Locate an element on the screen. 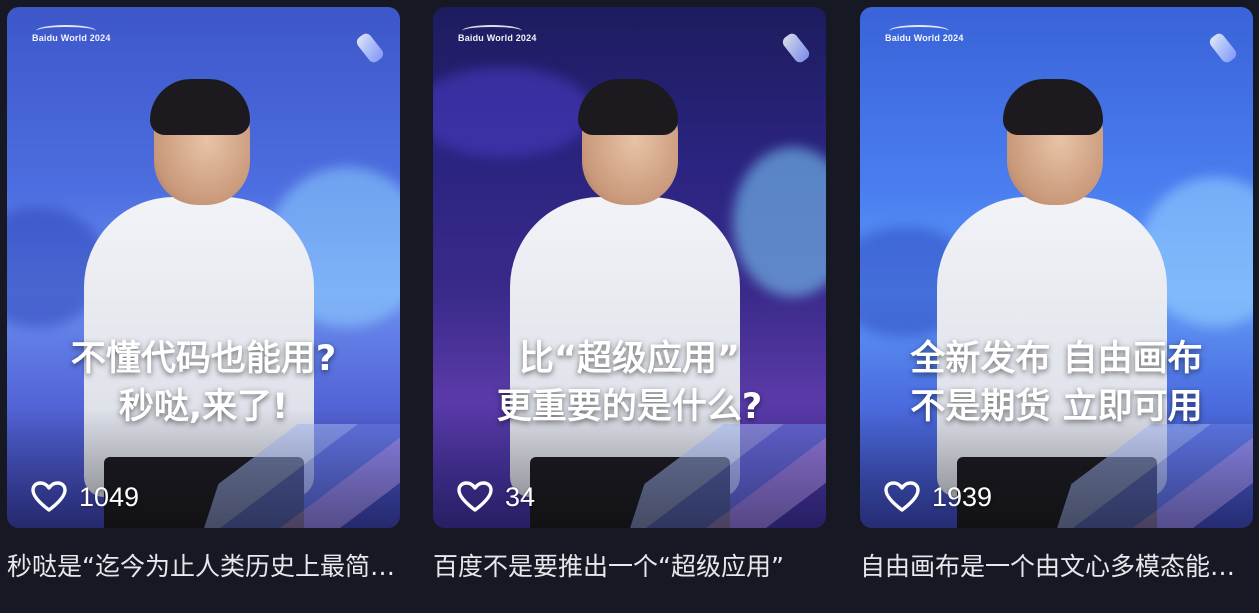 The height and width of the screenshot is (613, 1259). cover-title: 不懂代码也能用? 秒哒,来了! is located at coordinates (203, 383).